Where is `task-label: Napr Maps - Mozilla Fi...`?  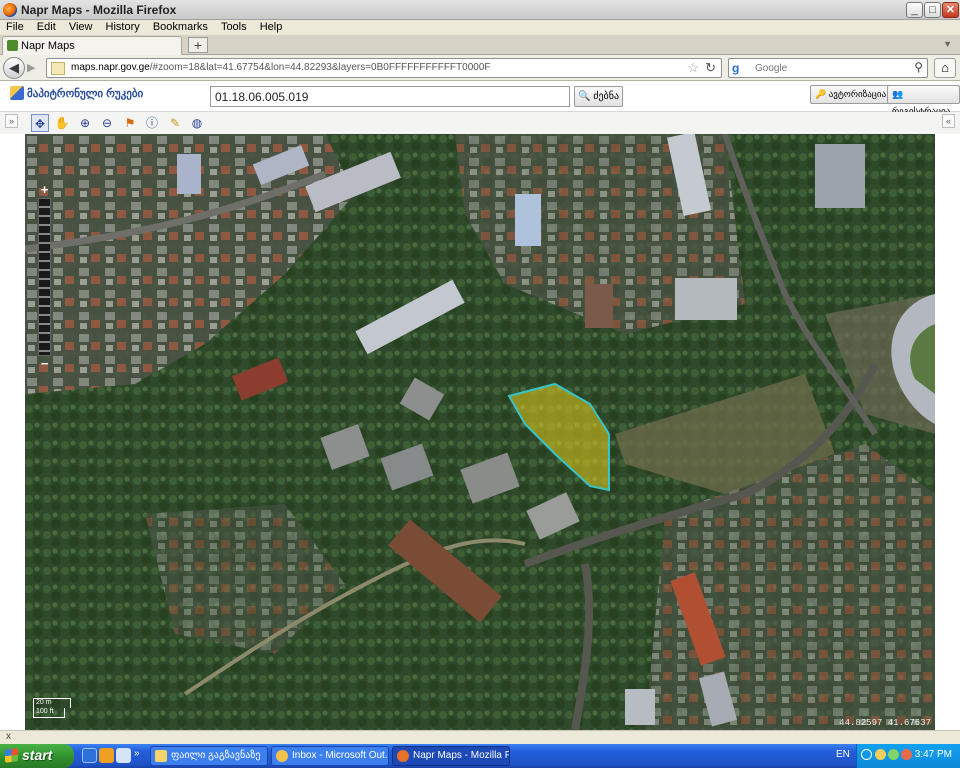 task-label: Napr Maps - Mozilla Fi... is located at coordinates (461, 755).